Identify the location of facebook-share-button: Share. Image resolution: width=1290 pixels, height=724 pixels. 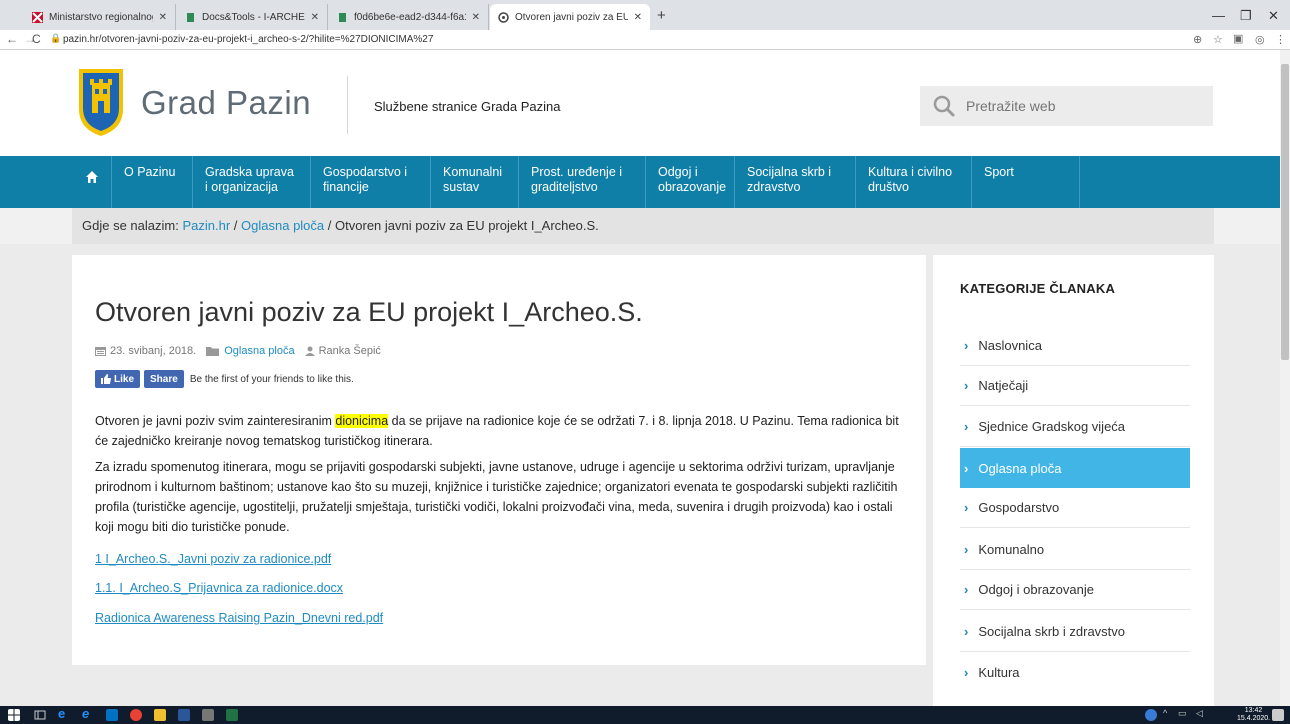
(164, 379).